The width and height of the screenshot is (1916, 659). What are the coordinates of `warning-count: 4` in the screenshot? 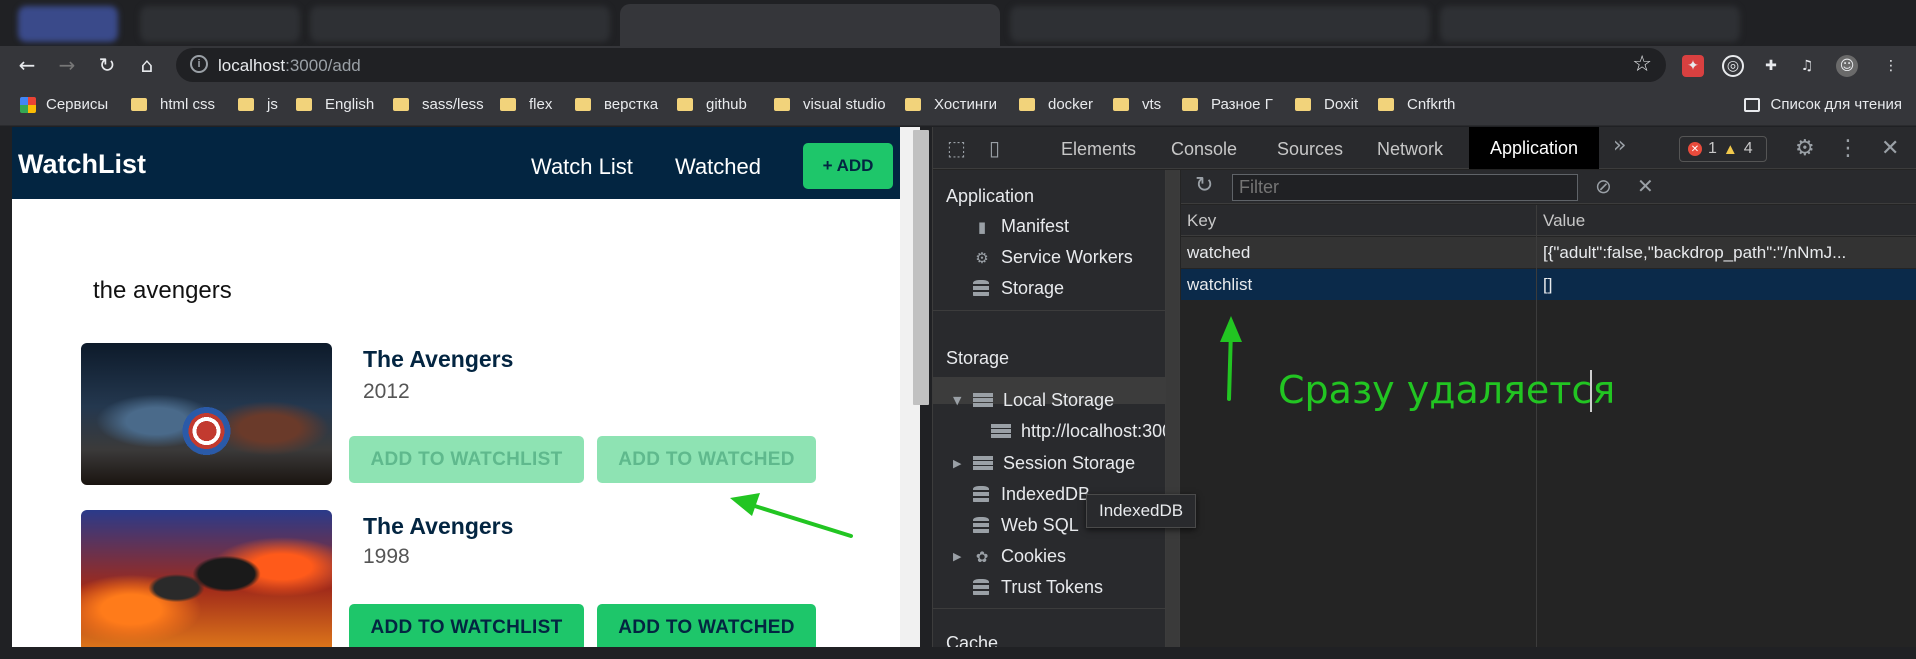 It's located at (1748, 148).